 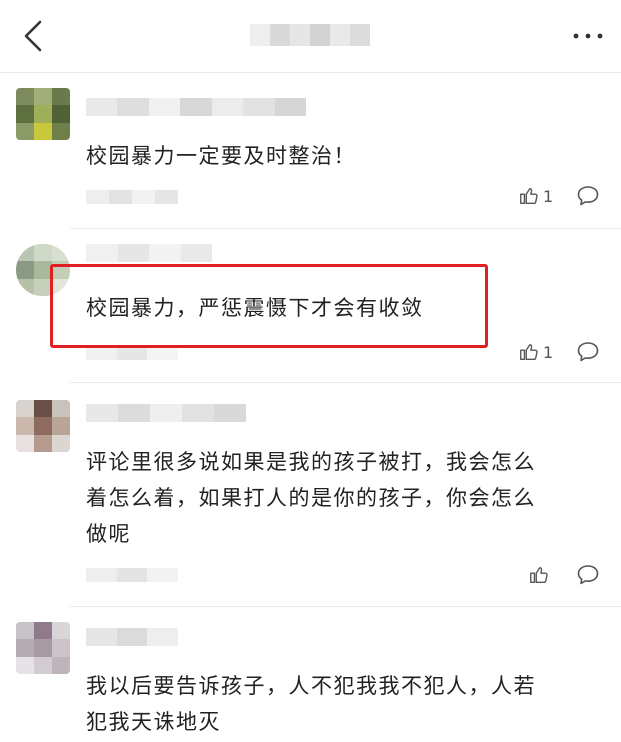 I want to click on comment-text-line: 我以后要告诉孩子，人不犯我我不犯人，人若, so click(x=311, y=686).